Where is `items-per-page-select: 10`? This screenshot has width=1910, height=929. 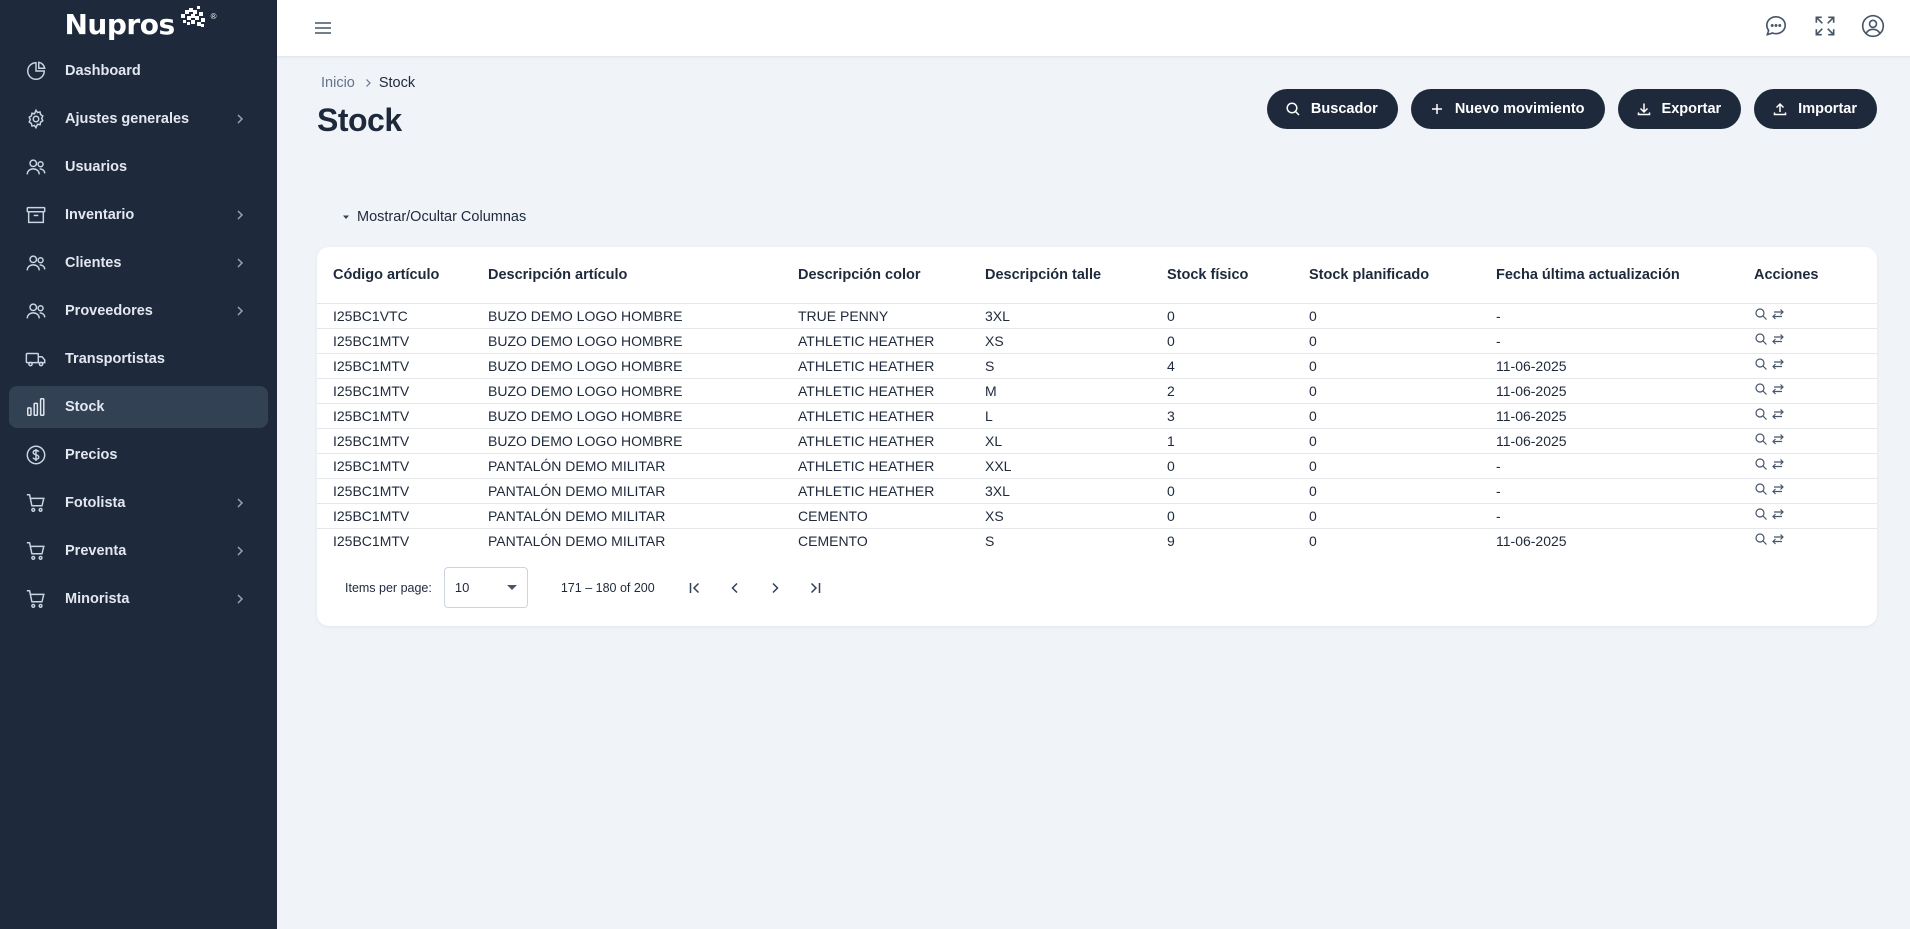
items-per-page-select: 10 is located at coordinates (485, 587).